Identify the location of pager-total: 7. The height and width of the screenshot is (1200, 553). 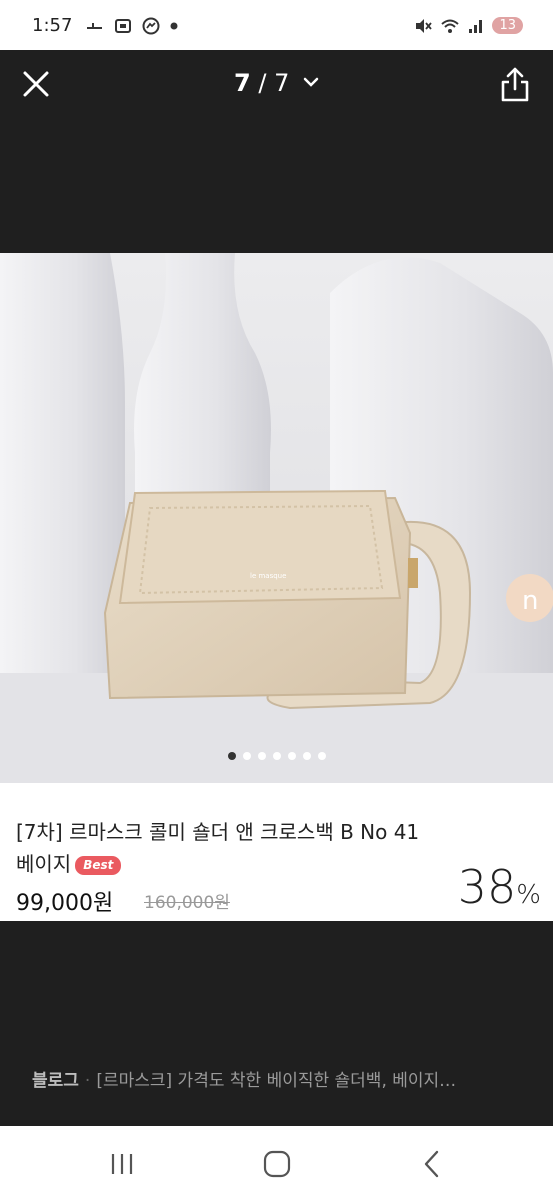
(282, 83).